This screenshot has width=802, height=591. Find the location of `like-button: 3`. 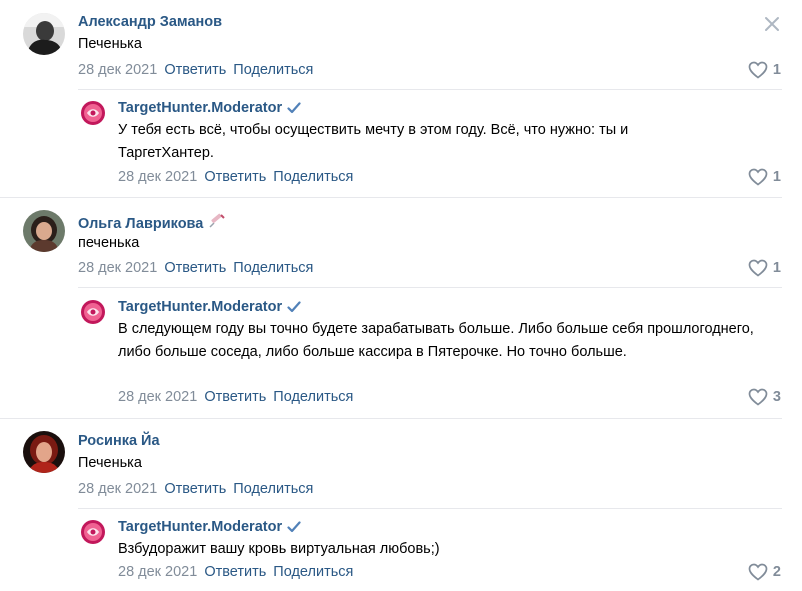

like-button: 3 is located at coordinates (764, 397).